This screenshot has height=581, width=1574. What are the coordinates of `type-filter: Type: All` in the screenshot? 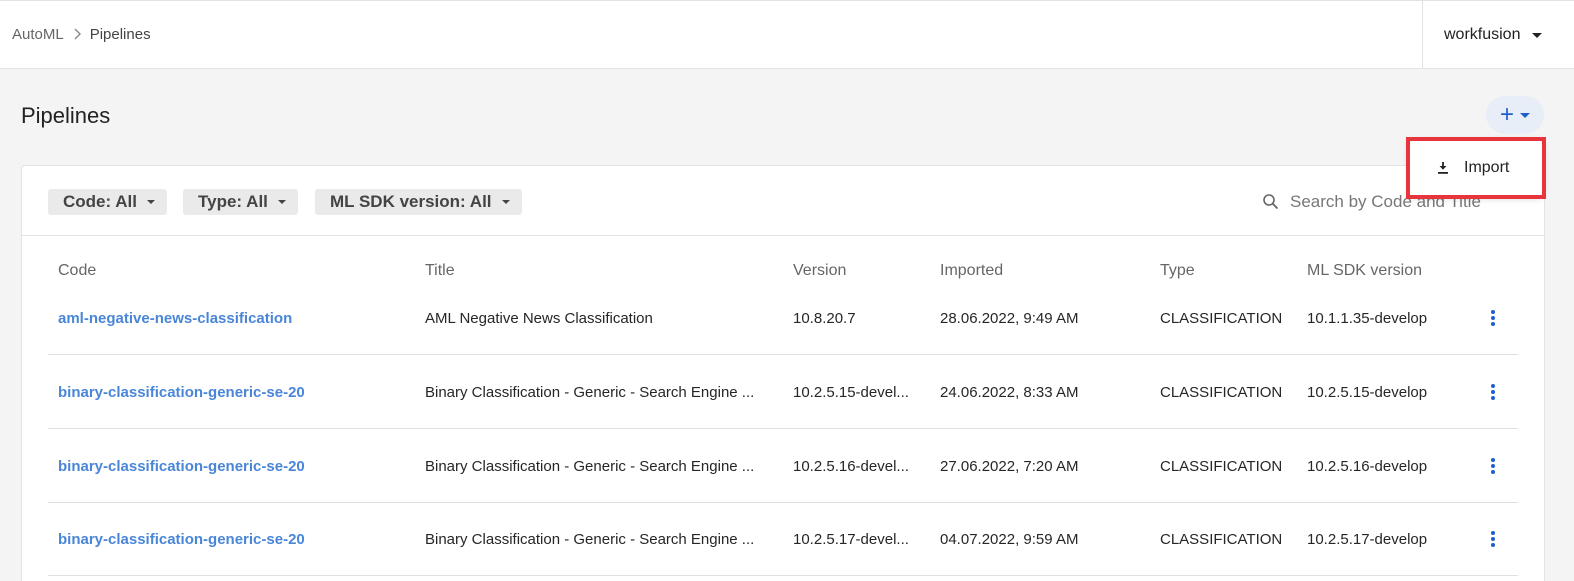 It's located at (240, 202).